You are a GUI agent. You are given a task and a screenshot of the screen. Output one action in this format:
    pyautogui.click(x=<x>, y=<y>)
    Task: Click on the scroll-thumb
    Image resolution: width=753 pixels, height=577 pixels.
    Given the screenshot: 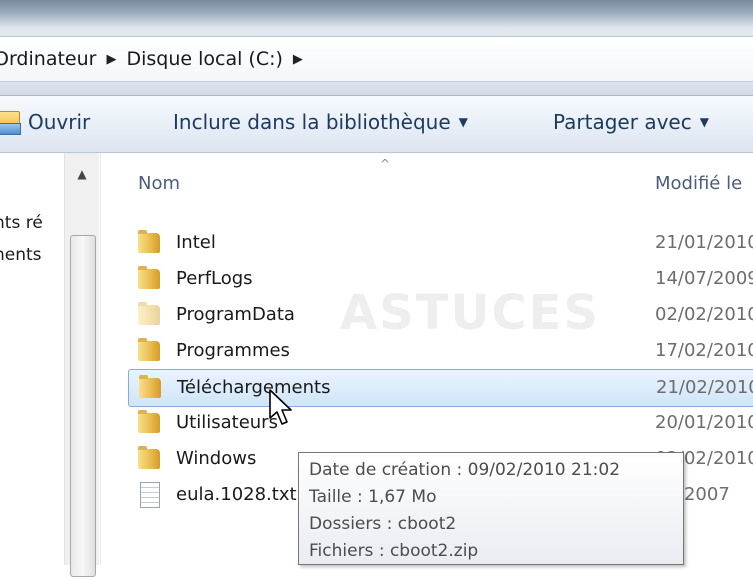 What is the action you would take?
    pyautogui.click(x=83, y=406)
    